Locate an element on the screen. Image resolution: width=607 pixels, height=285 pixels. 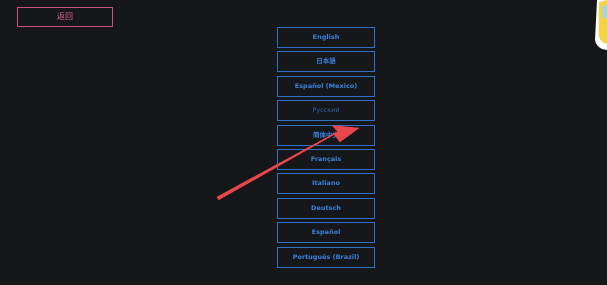
language-item: Русский is located at coordinates (326, 111).